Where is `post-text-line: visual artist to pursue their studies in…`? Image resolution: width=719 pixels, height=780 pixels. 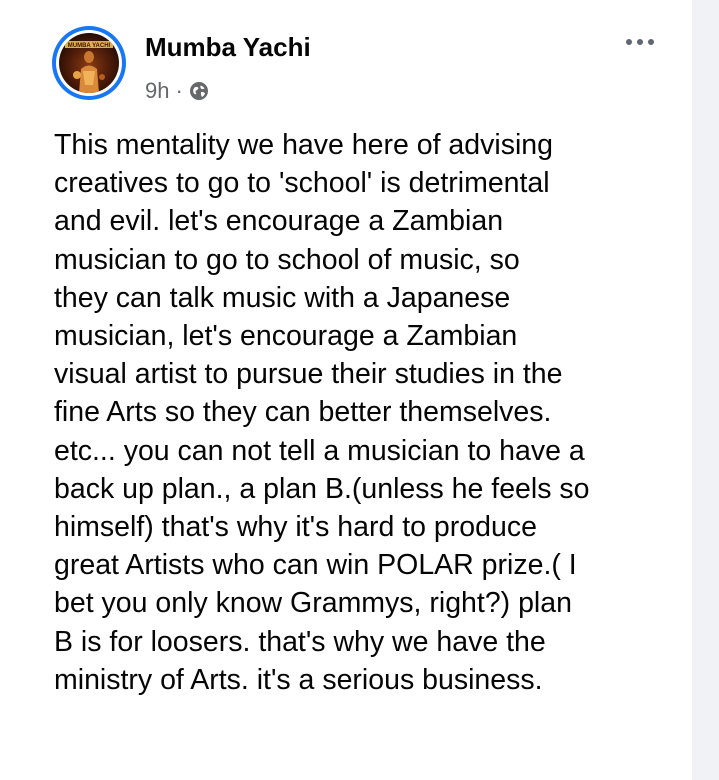
post-text-line: visual artist to pursue their studies in… is located at coordinates (308, 374).